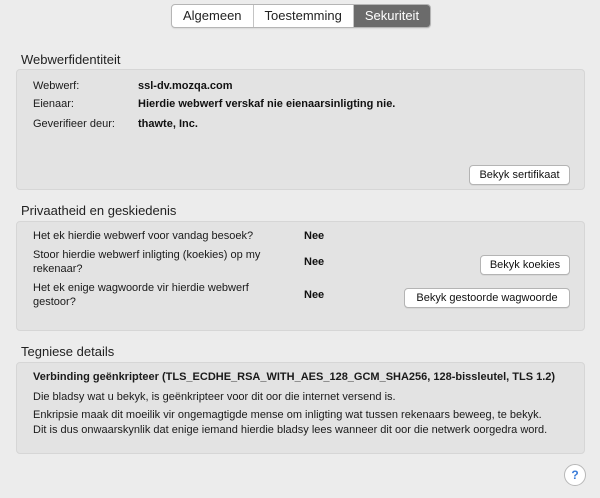 This screenshot has width=600, height=498. Describe the element at coordinates (519, 175) in the screenshot. I see `view-certificate-button: Bekyk sertifikaat` at that location.